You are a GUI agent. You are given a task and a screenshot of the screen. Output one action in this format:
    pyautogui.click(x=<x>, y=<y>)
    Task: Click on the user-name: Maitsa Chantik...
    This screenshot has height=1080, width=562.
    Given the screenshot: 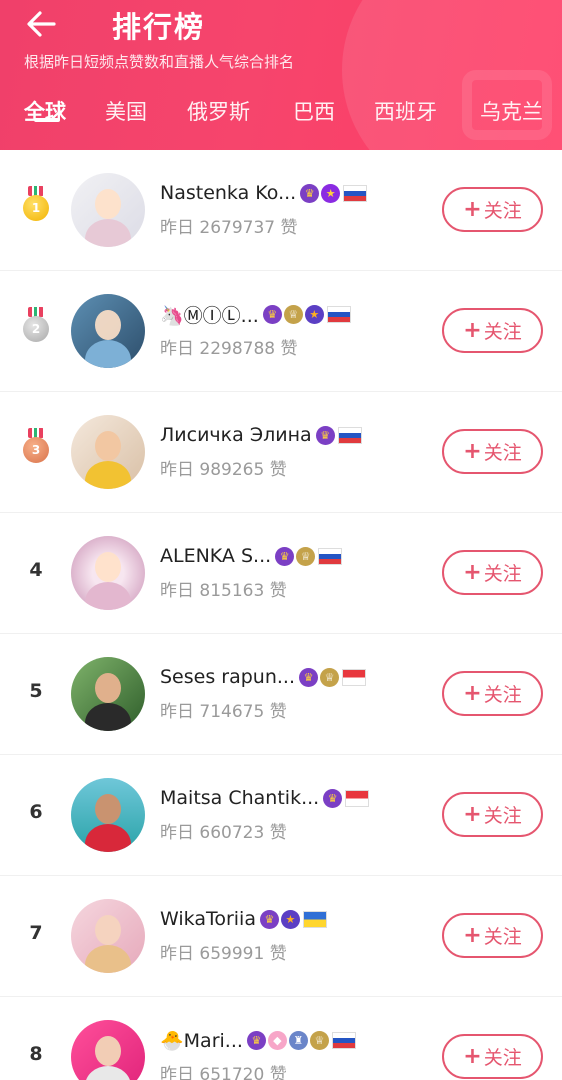 What is the action you would take?
    pyautogui.click(x=240, y=798)
    